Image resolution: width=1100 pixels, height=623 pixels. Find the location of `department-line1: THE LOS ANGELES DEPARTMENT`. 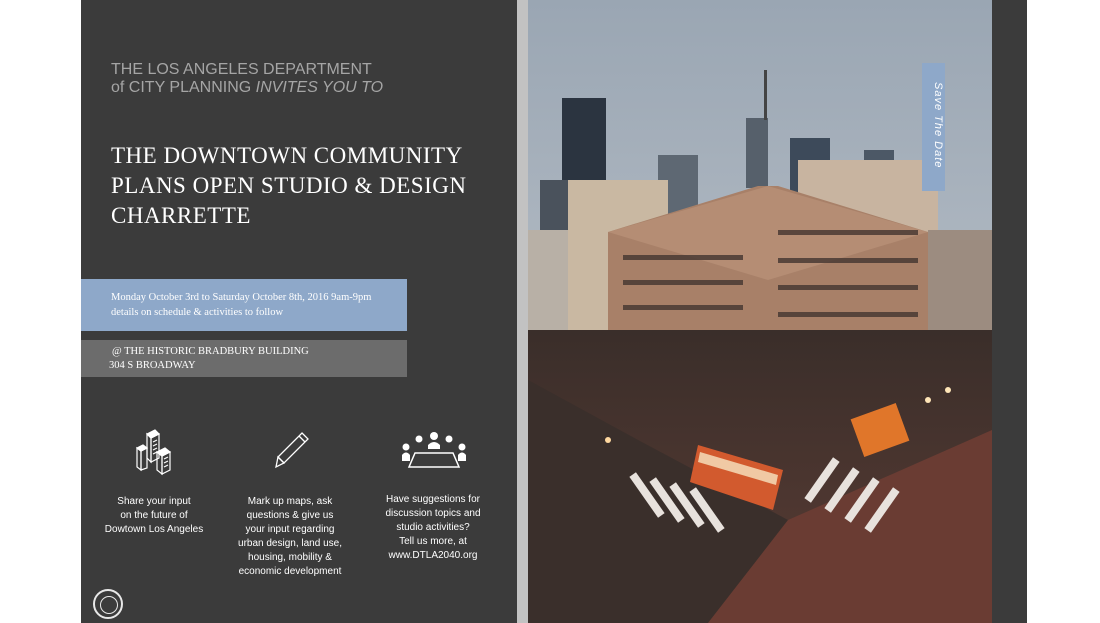

department-line1: THE LOS ANGELES DEPARTMENT is located at coordinates (241, 69).